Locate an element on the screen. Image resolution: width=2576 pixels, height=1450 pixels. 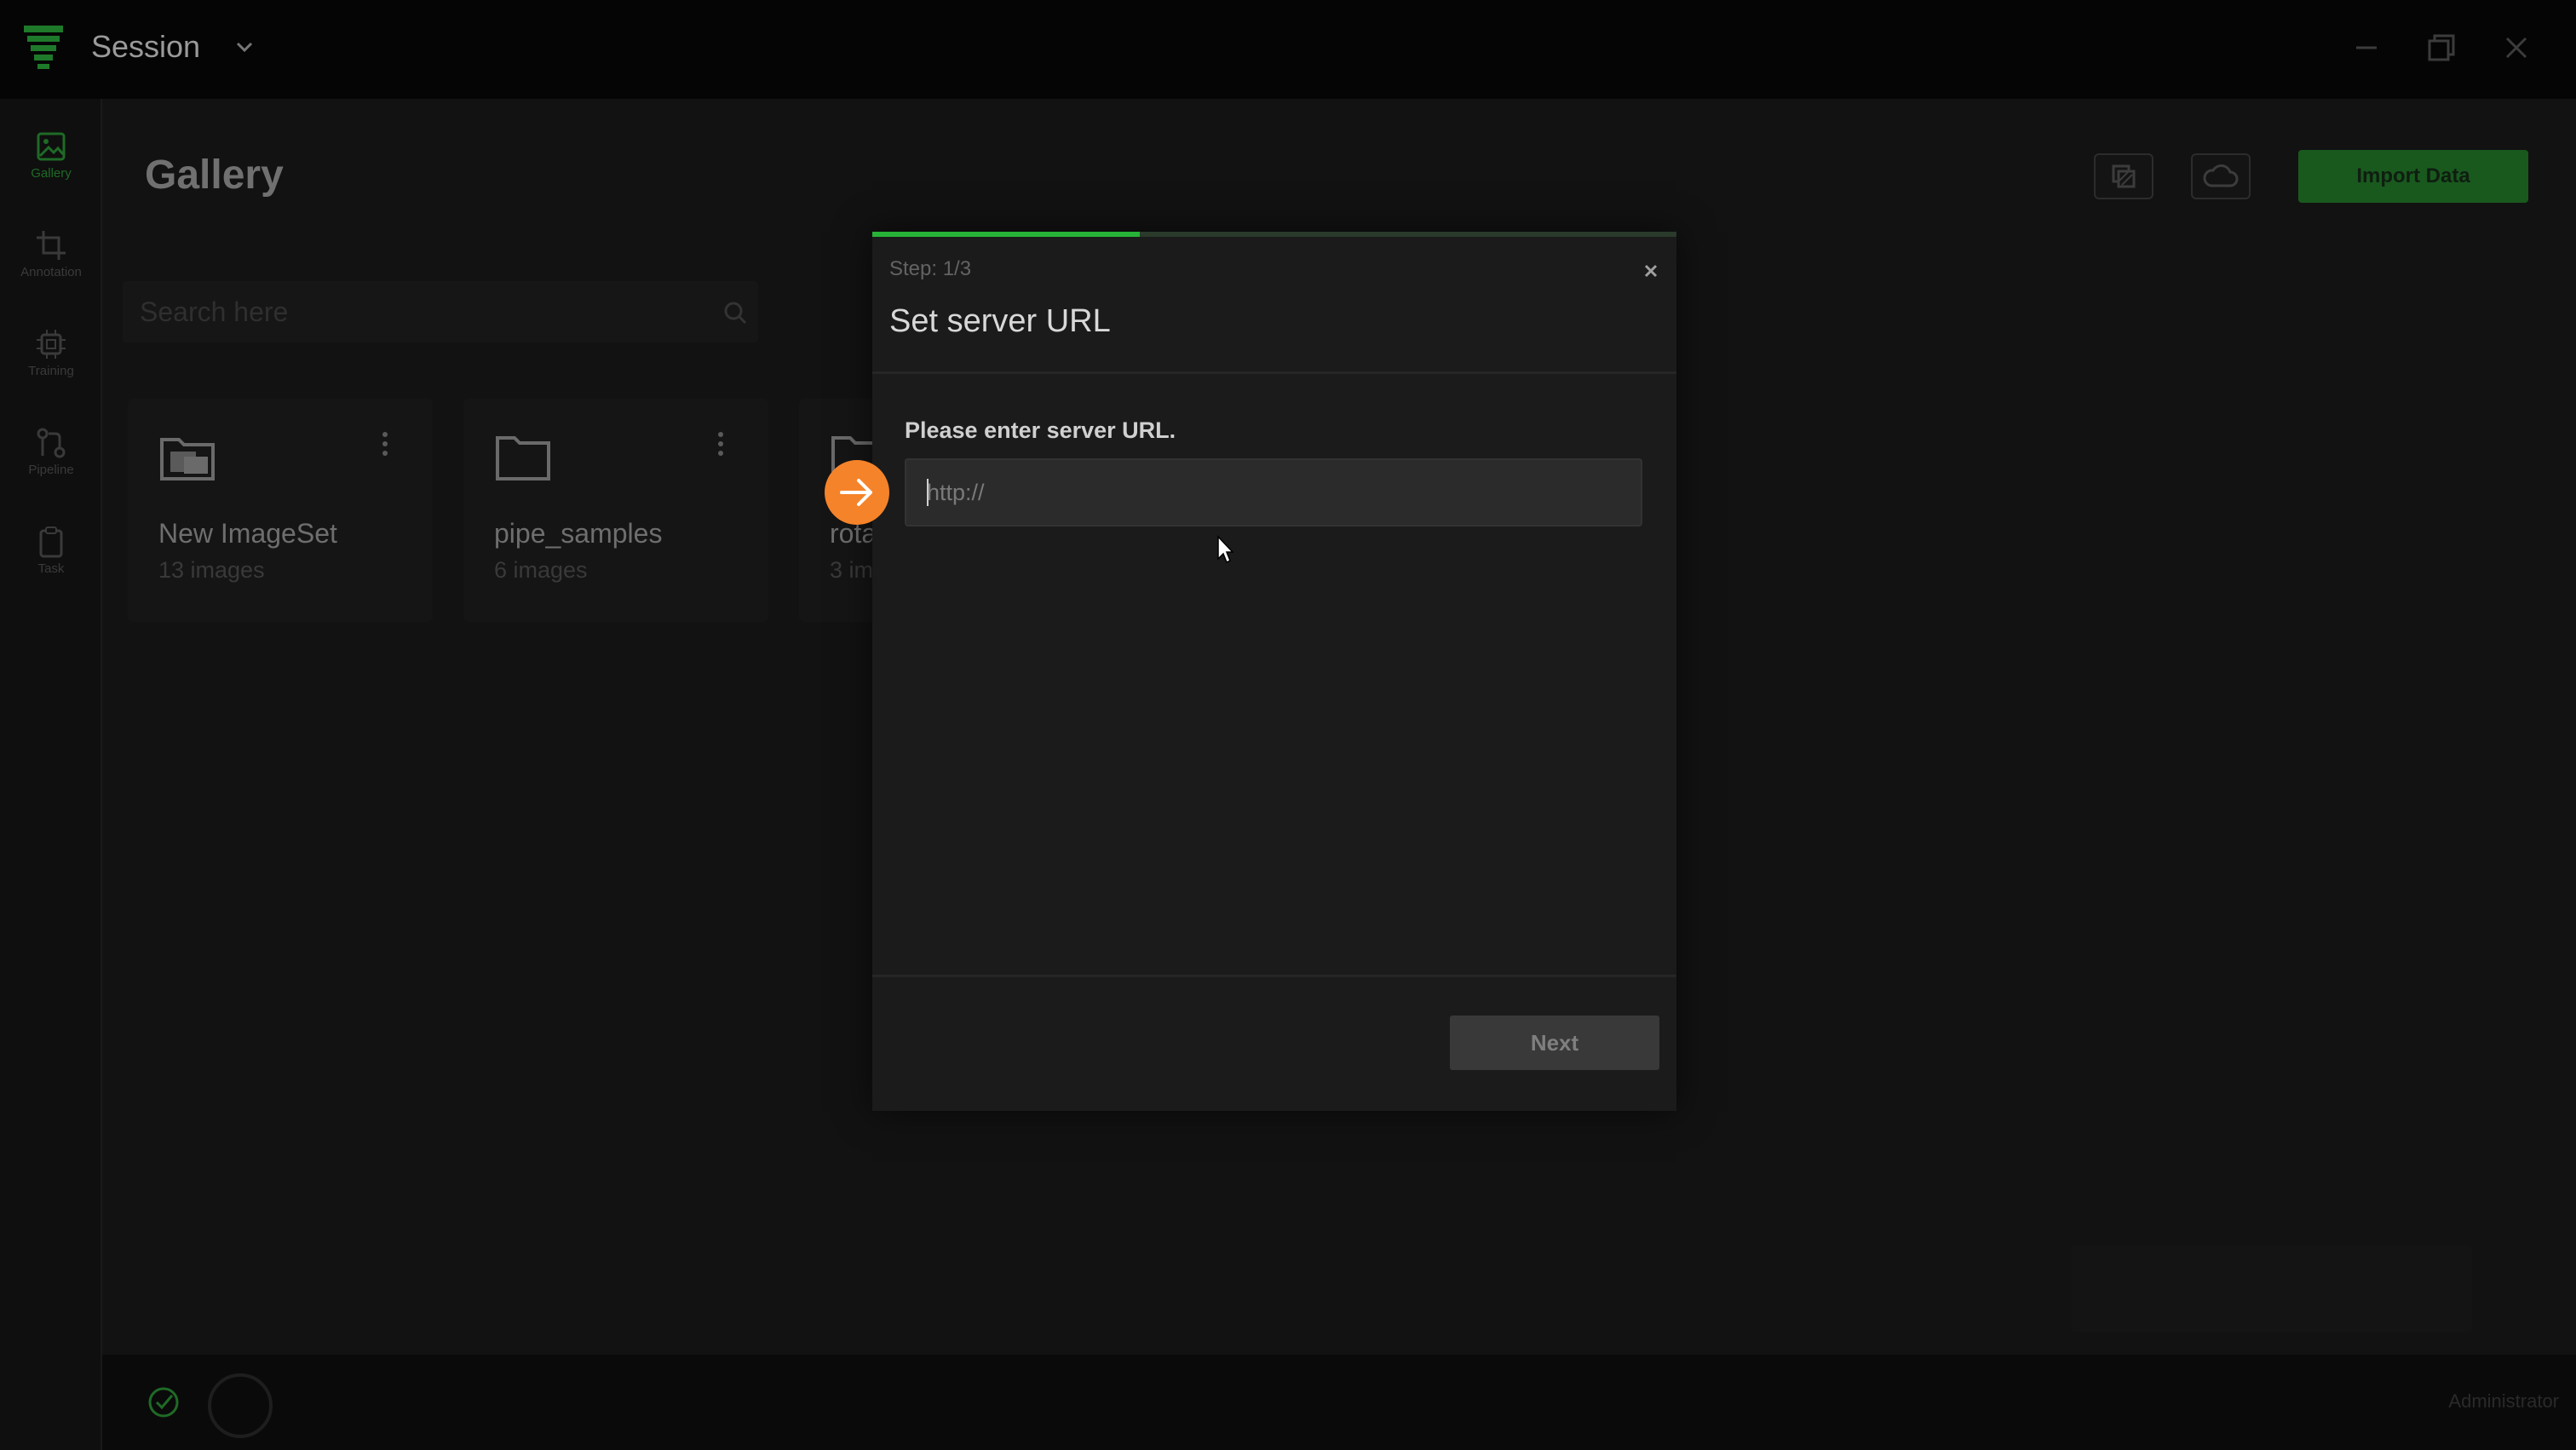
mouse-cursor-icon is located at coordinates (1225, 549).